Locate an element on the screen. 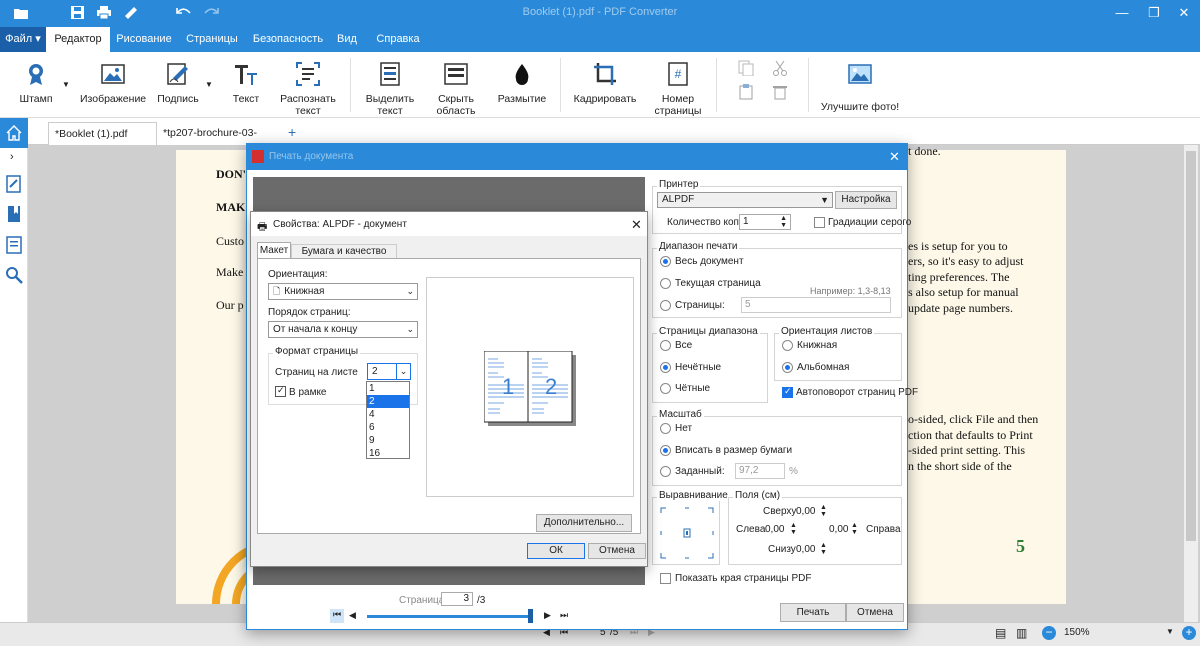 The width and height of the screenshot is (1200, 646). zoom-in-icon: + is located at coordinates (1189, 633).